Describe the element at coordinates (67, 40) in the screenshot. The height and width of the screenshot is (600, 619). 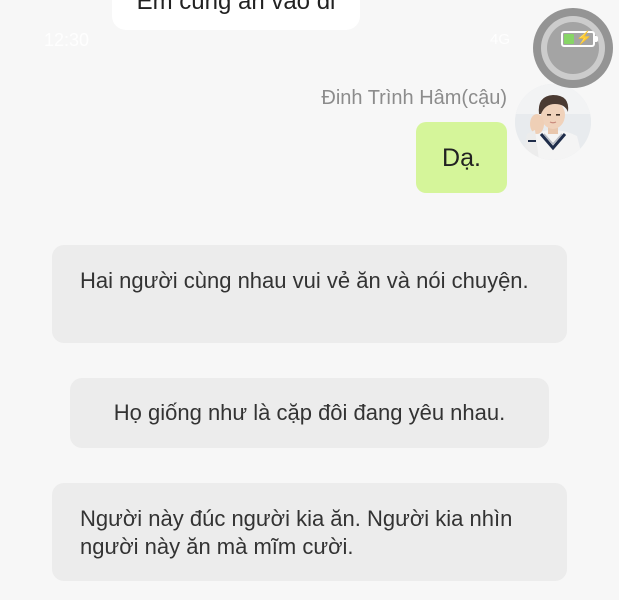
I see `status-time: 12:30` at that location.